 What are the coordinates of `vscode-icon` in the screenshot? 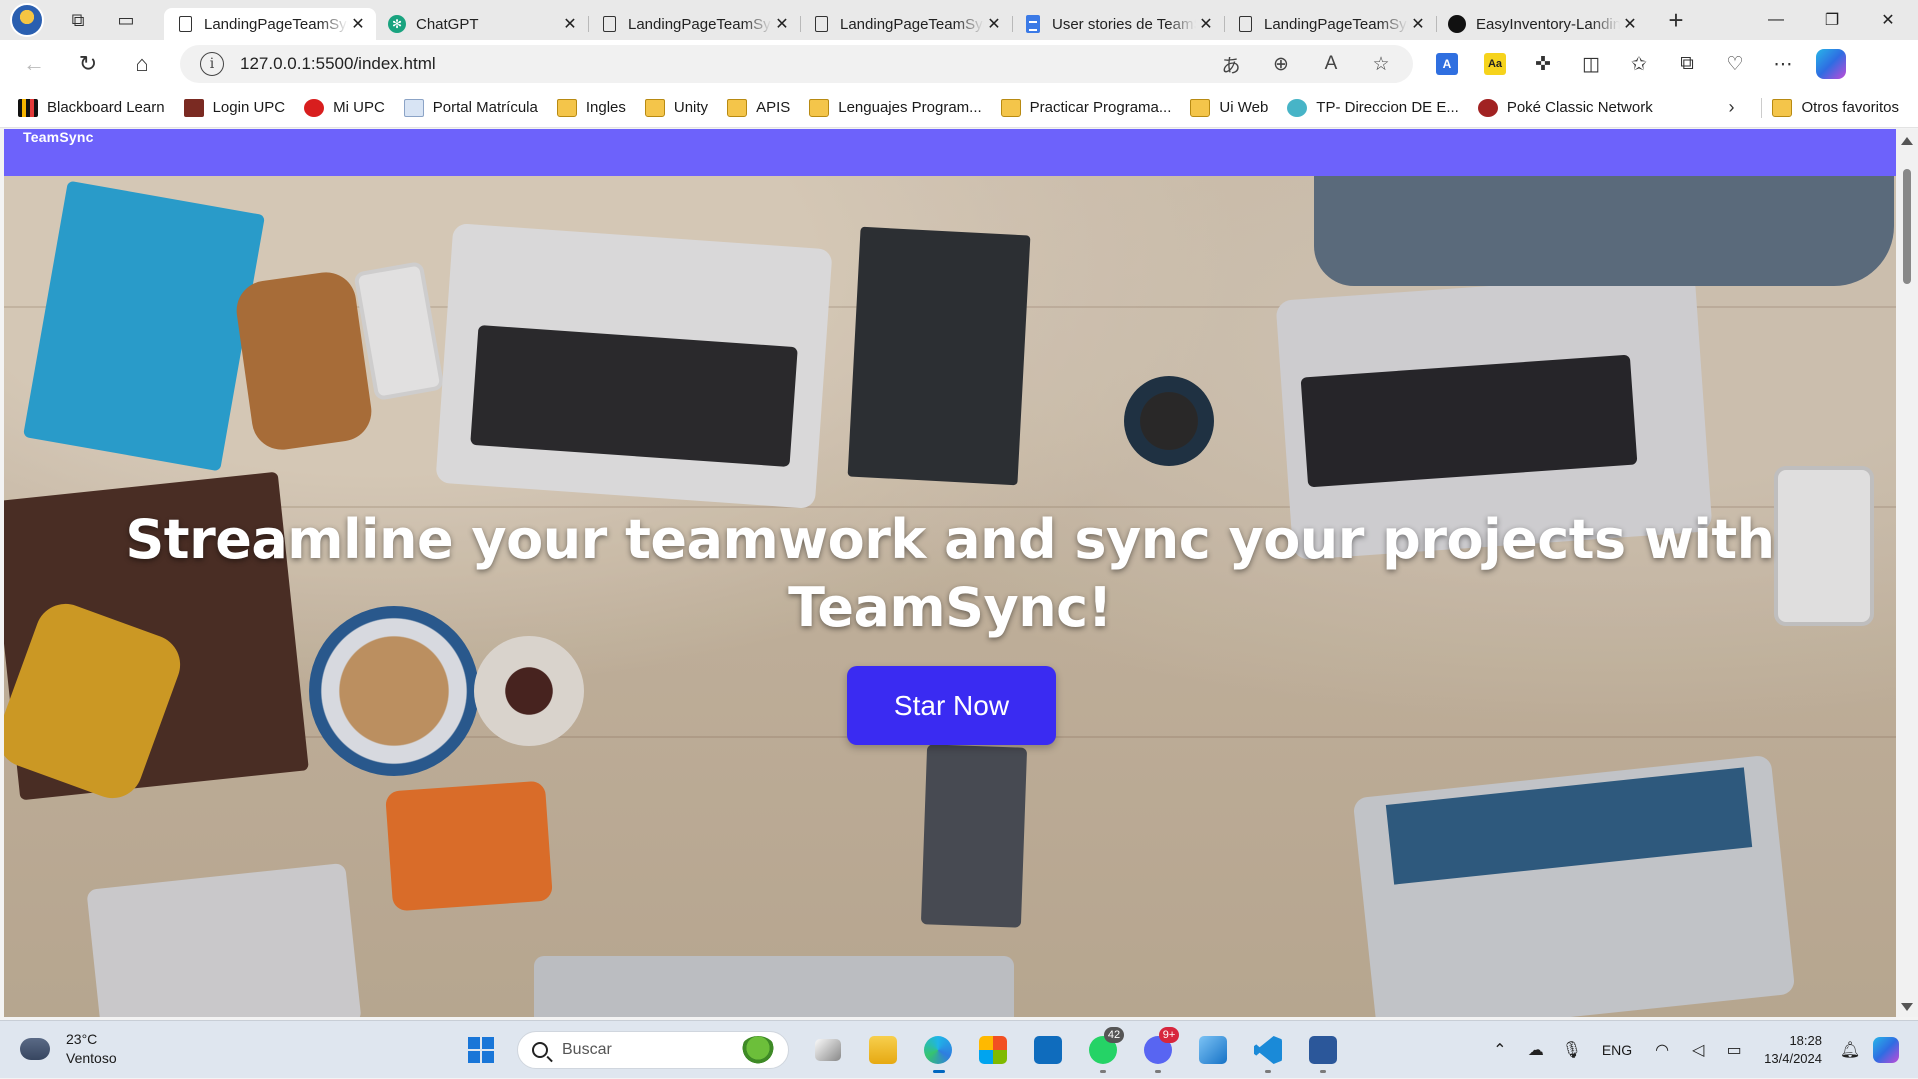 It's located at (1268, 1050).